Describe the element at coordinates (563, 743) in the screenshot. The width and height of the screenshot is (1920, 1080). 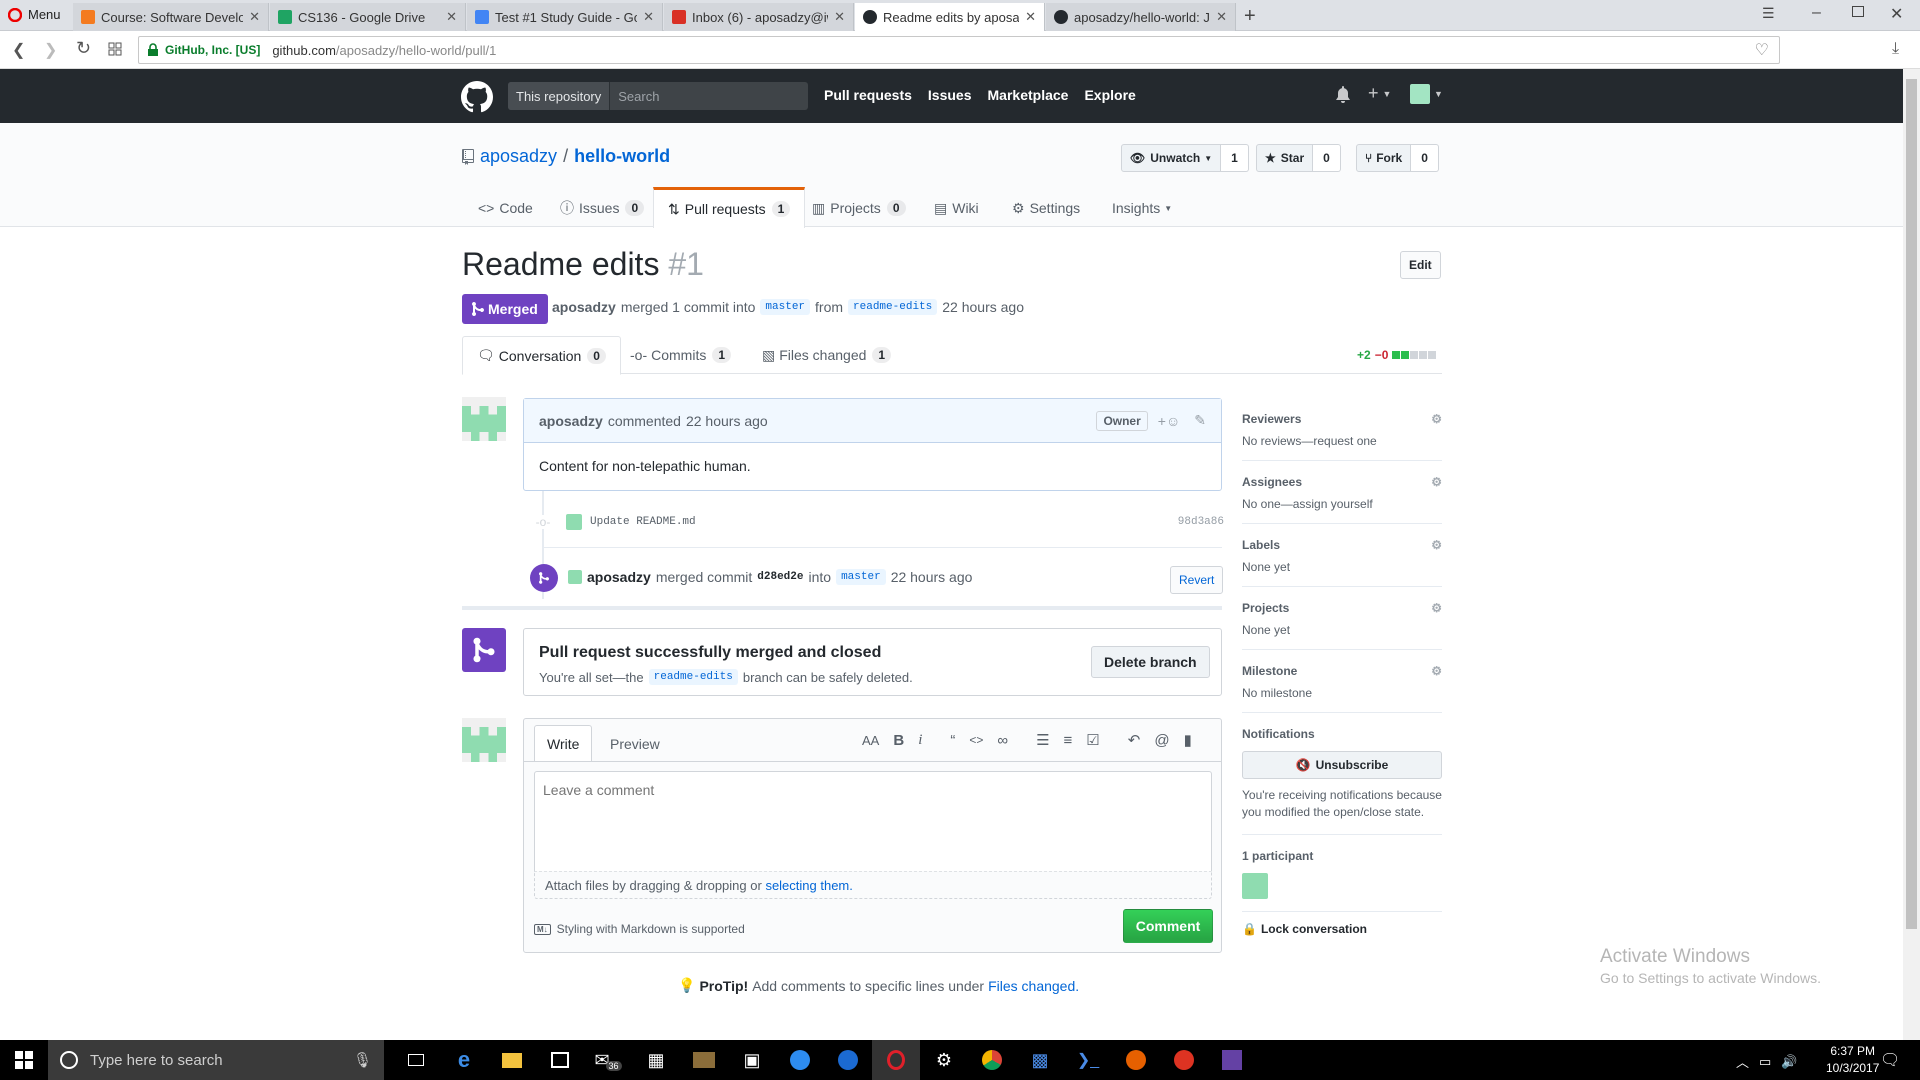
I see `tab-write: Write` at that location.